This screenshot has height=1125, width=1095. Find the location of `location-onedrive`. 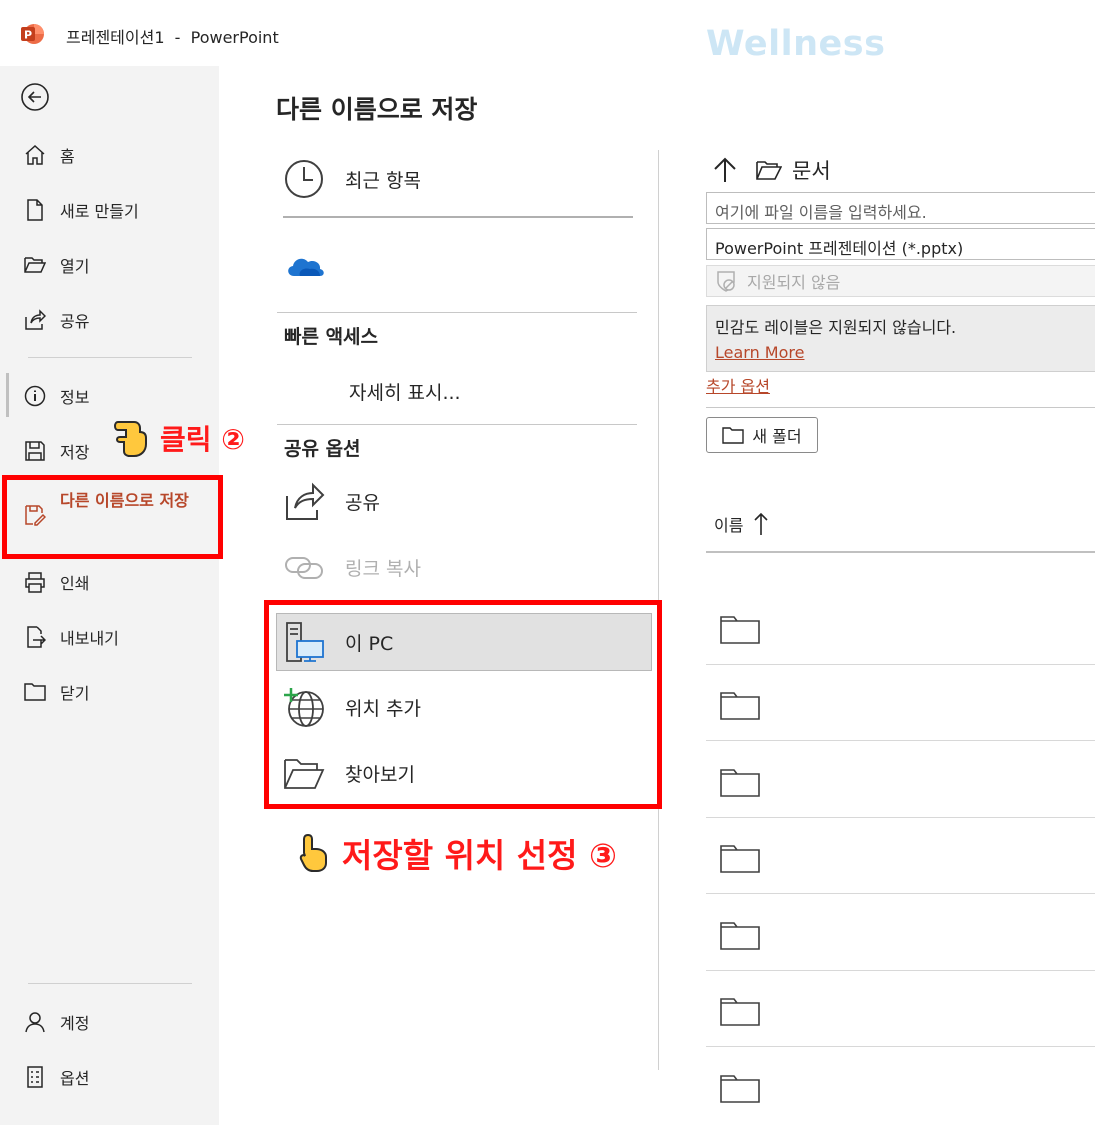

location-onedrive is located at coordinates (305, 268).